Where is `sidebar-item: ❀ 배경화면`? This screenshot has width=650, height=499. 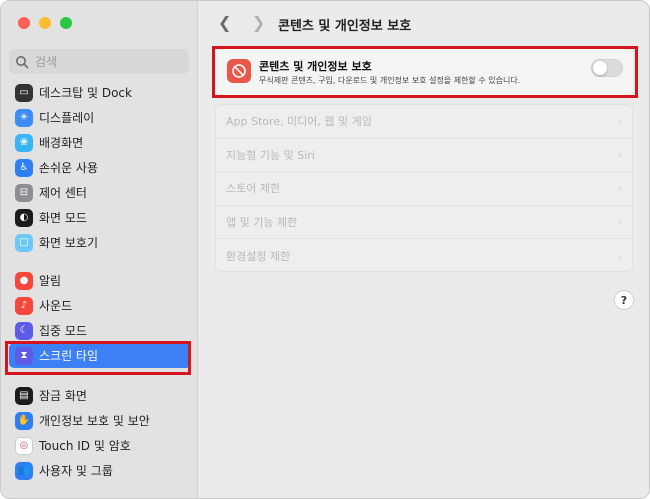
sidebar-item: ❀ 배경화면 is located at coordinates (100, 142).